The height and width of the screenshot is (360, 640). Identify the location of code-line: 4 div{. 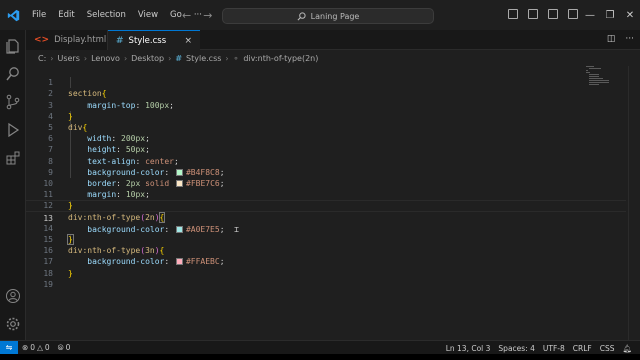
(326, 116).